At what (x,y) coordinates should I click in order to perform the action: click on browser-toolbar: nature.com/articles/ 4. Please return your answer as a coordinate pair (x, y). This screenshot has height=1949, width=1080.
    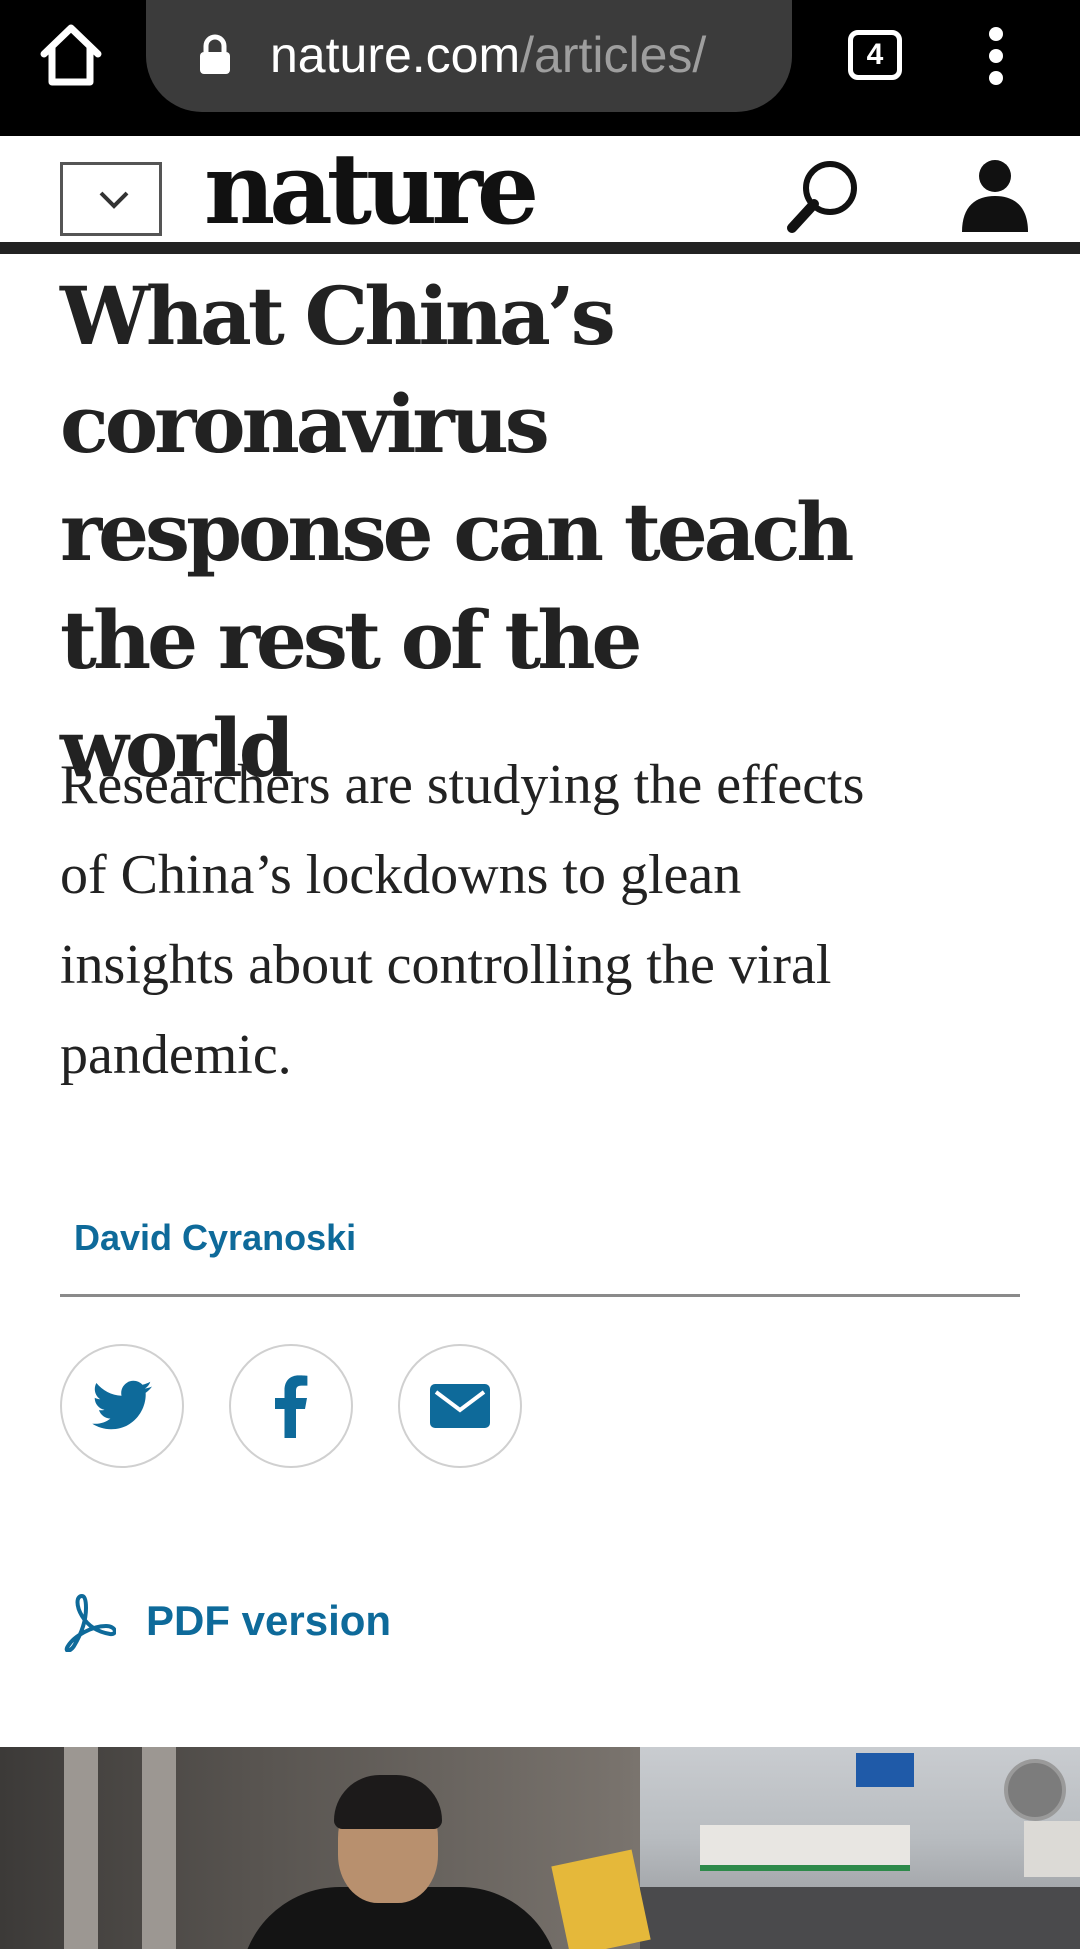
    Looking at the image, I should click on (540, 68).